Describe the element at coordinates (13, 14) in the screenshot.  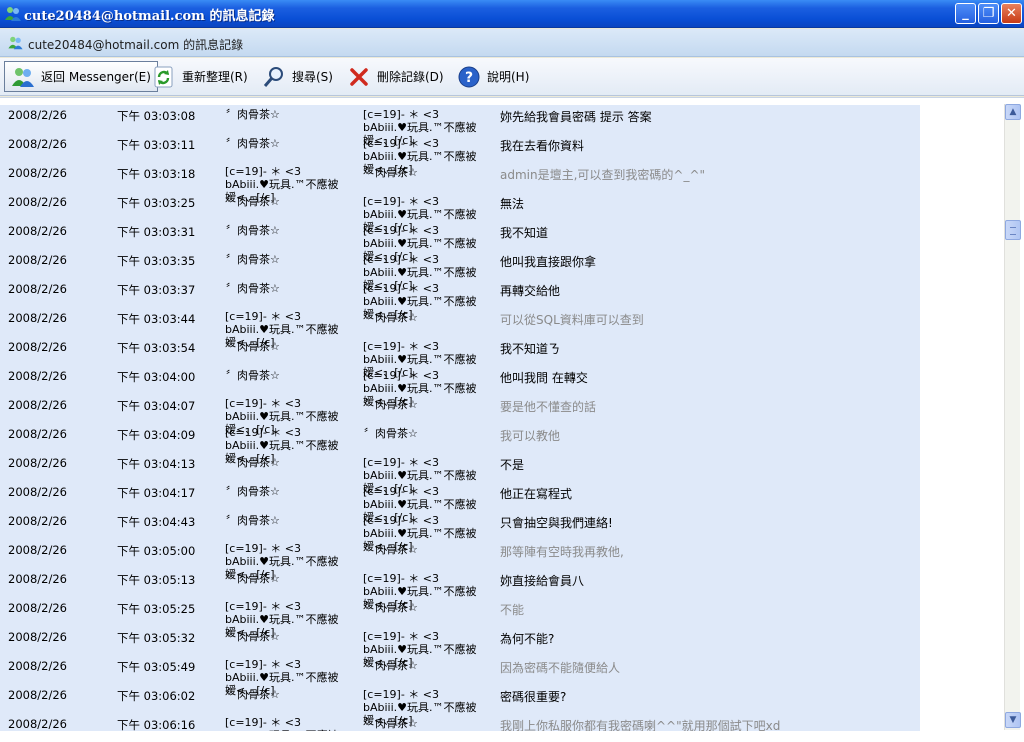
I see `messenger-icon` at that location.